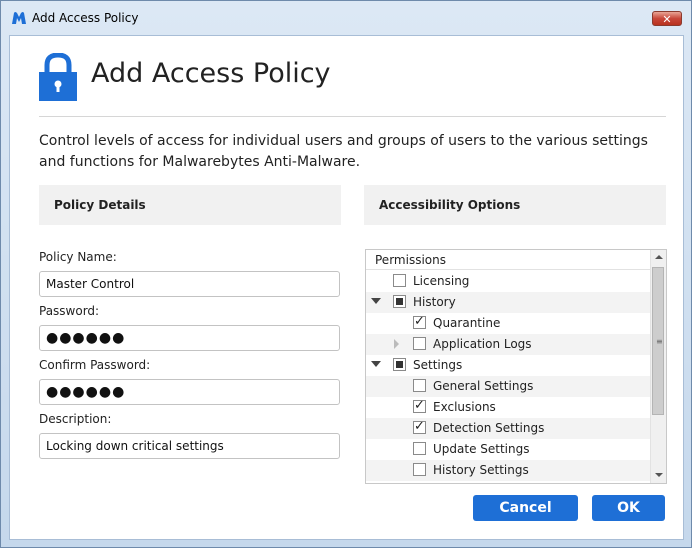 The width and height of the screenshot is (692, 548). What do you see at coordinates (419, 448) in the screenshot?
I see `update-settings-checkbox` at bounding box center [419, 448].